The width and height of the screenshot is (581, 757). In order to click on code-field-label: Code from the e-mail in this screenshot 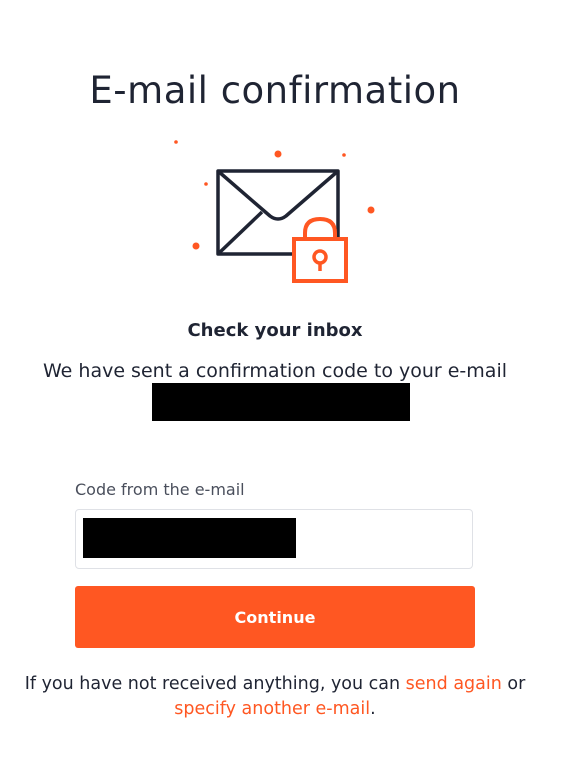, I will do `click(160, 489)`.